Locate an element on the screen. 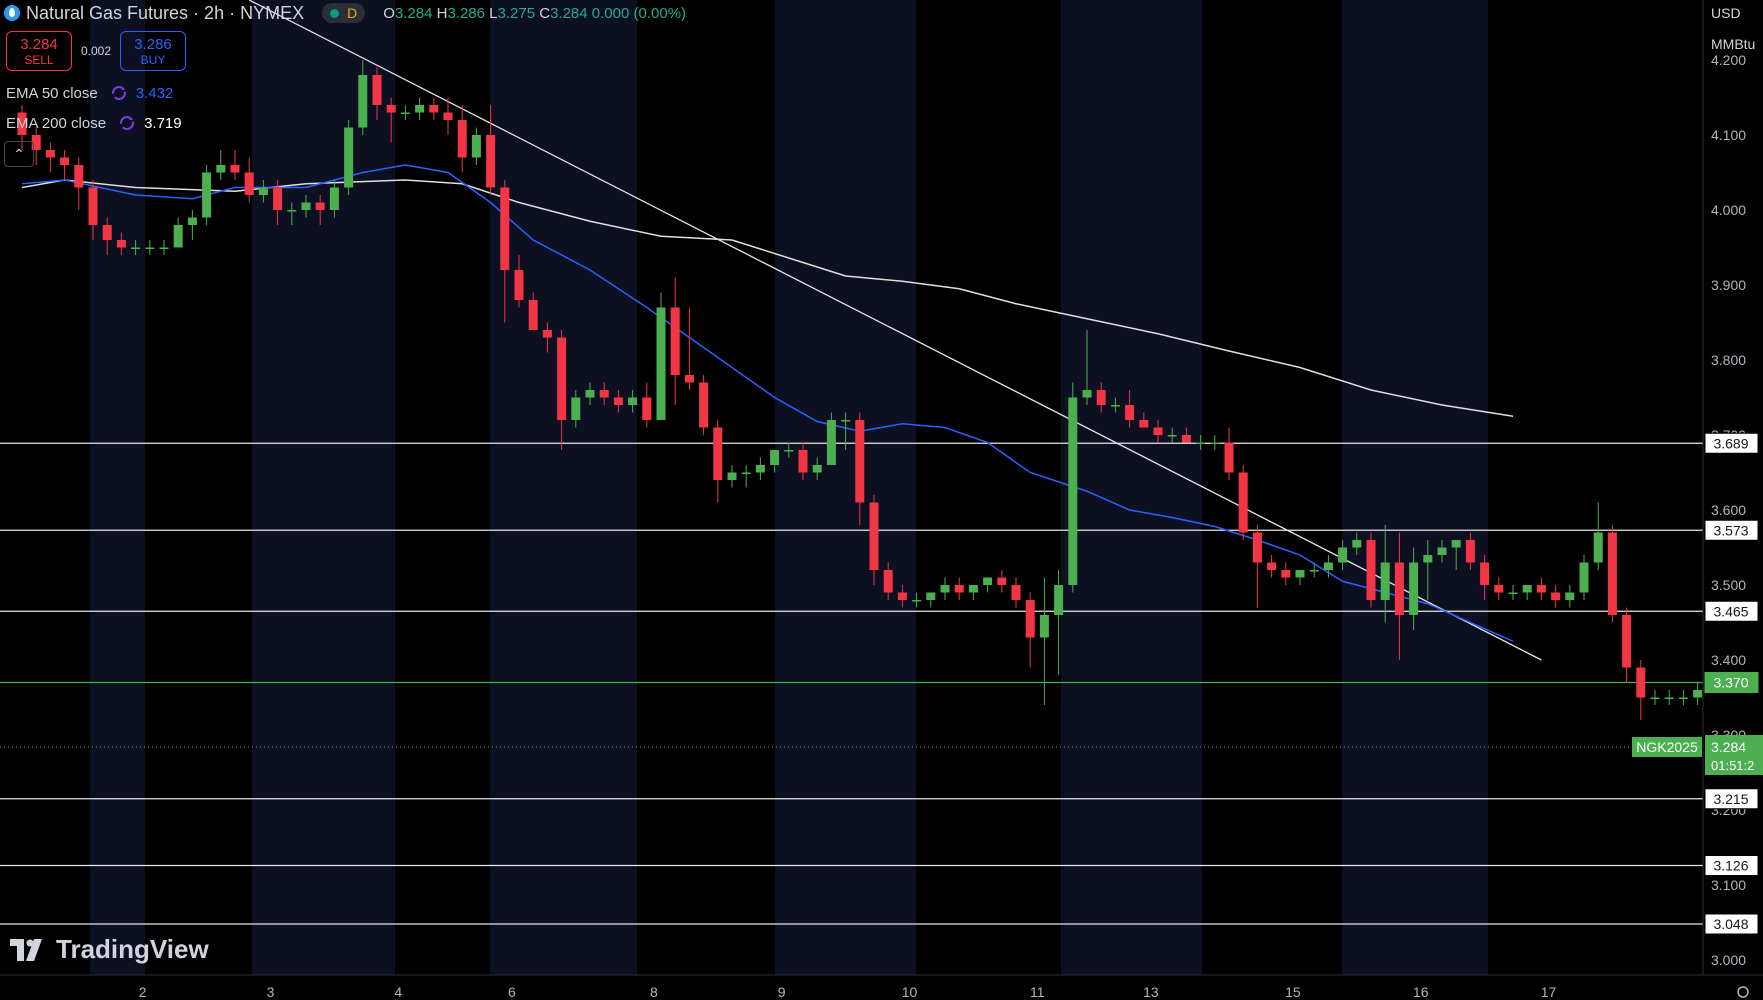 The image size is (1763, 1000). x-tick-label: 6 is located at coordinates (512, 992).